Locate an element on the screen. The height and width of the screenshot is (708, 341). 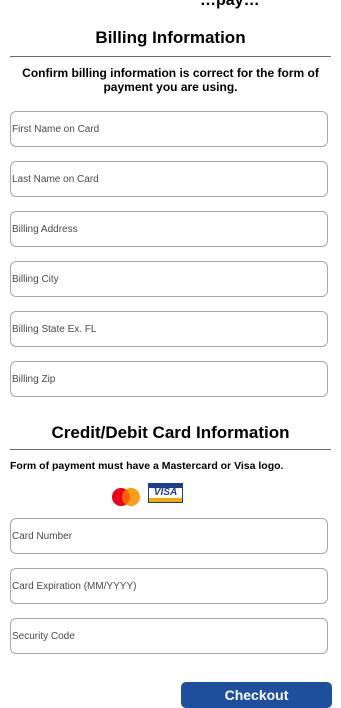
visa-icon: VISA is located at coordinates (165, 493).